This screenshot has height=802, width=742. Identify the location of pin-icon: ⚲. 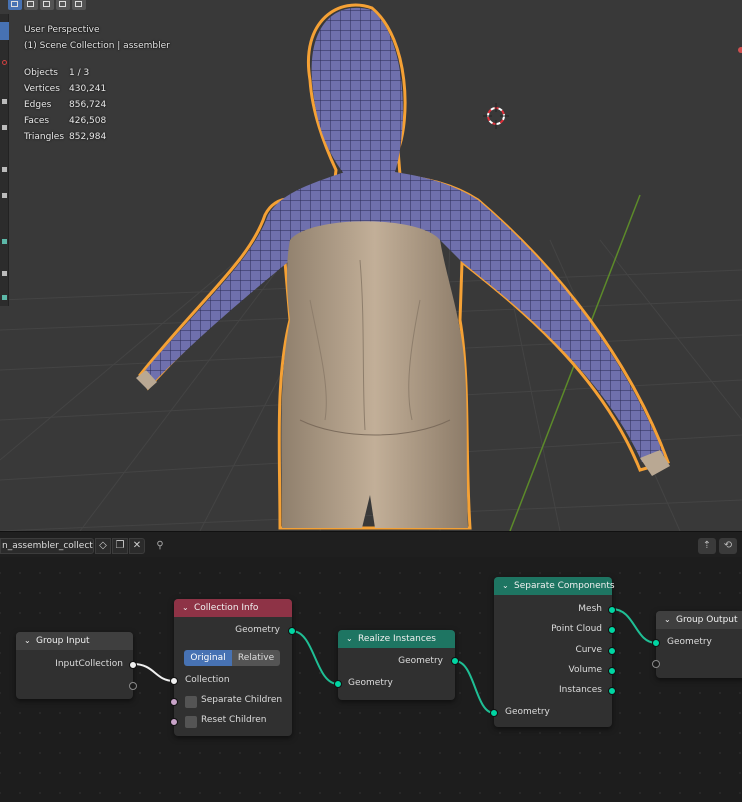
(160, 546).